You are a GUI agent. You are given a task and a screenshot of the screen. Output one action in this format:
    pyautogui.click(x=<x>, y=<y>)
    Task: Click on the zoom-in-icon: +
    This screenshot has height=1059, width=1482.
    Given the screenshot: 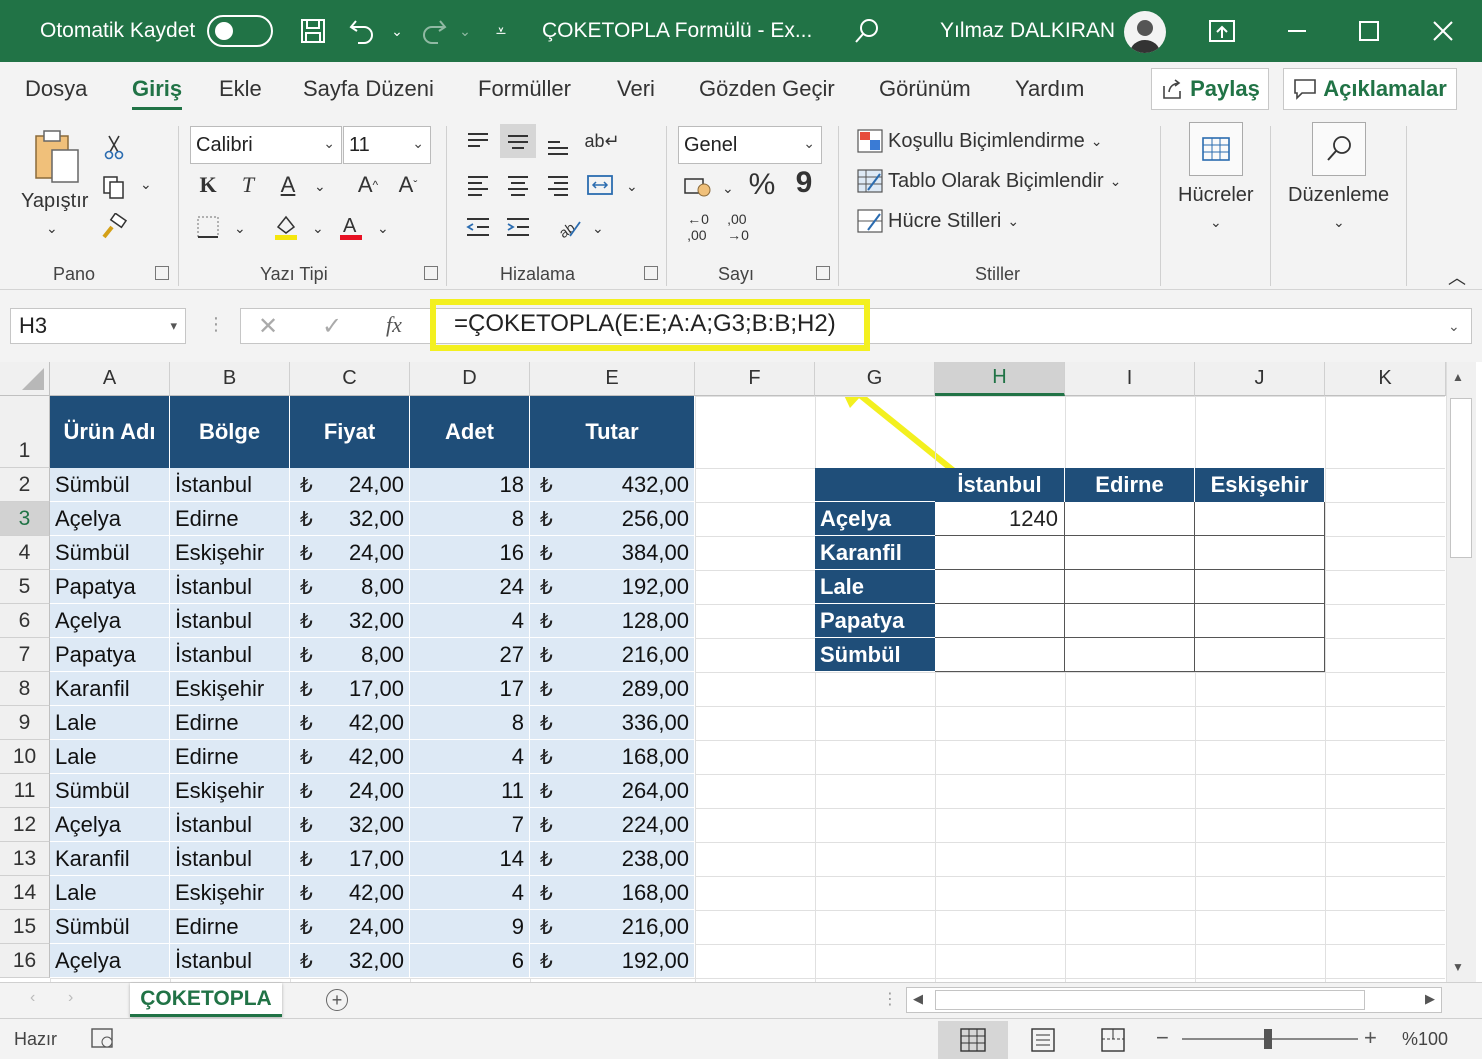 What is the action you would take?
    pyautogui.click(x=1370, y=1038)
    